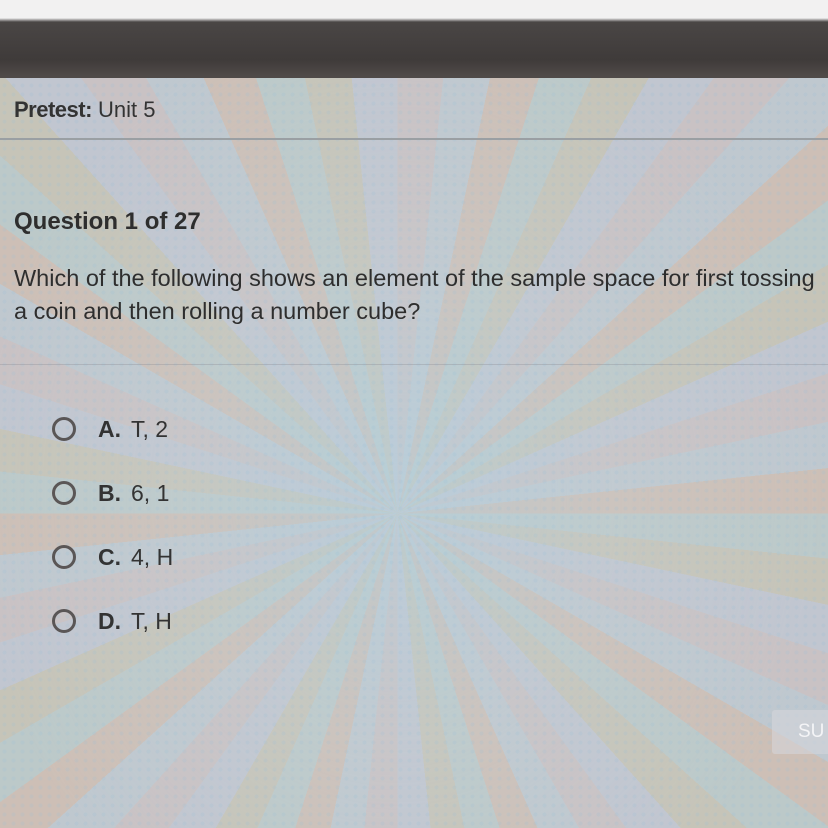  What do you see at coordinates (414, 39) in the screenshot?
I see `top-bar` at bounding box center [414, 39].